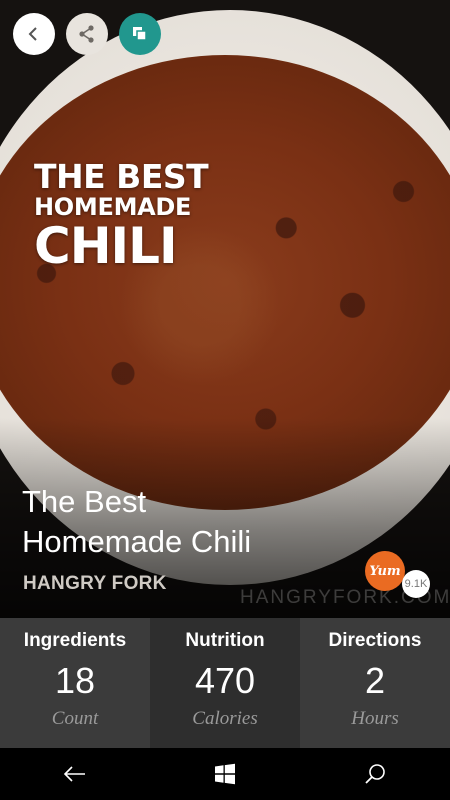  Describe the element at coordinates (75, 718) in the screenshot. I see `stat-unit: Count` at that location.